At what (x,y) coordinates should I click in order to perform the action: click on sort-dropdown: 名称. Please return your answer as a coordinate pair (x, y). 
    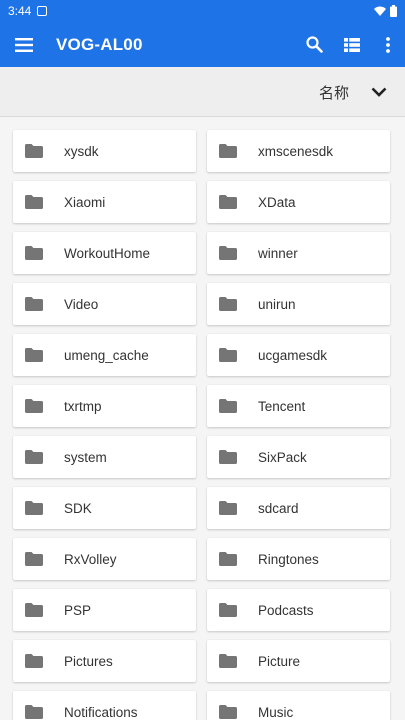
    Looking at the image, I should click on (353, 92).